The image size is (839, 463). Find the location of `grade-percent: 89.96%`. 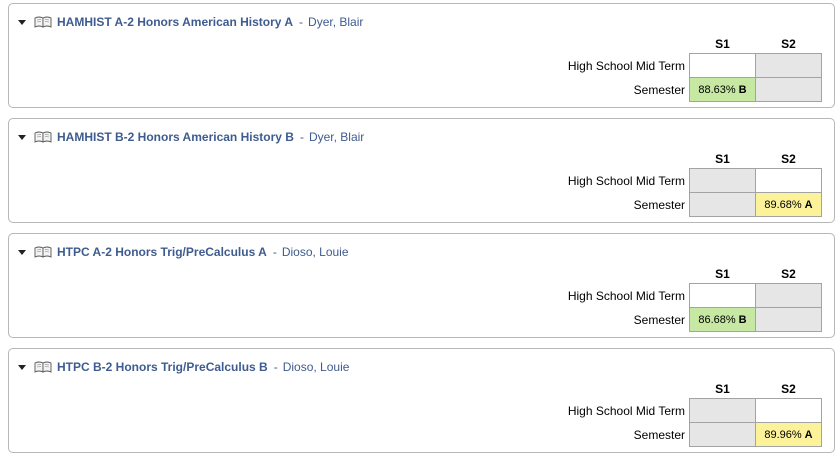

grade-percent: 89.96% is located at coordinates (783, 434).